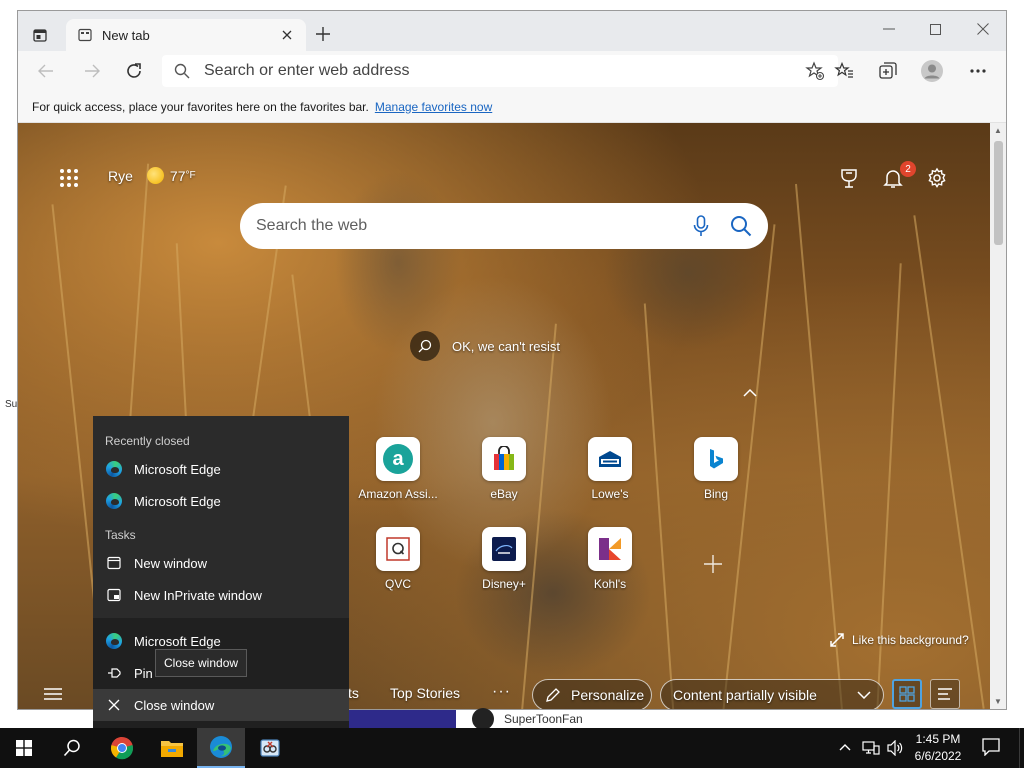 Image resolution: width=1024 pixels, height=768 pixels. Describe the element at coordinates (889, 29) in the screenshot. I see `minimize-window-button` at that location.